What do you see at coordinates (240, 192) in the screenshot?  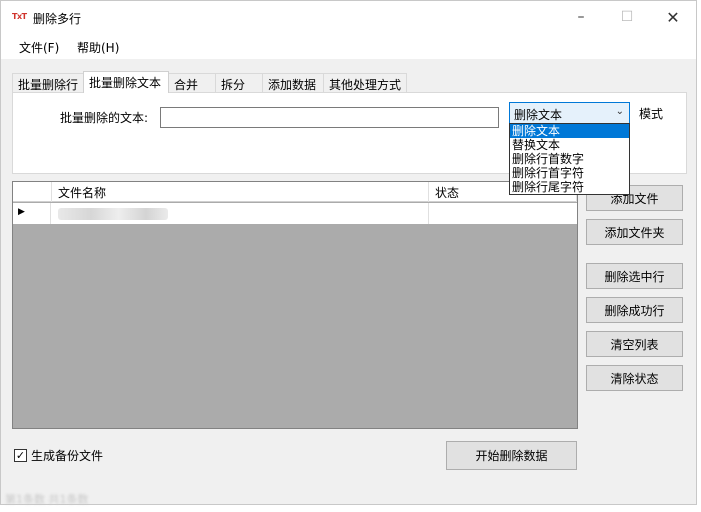 I see `column-header-filename: 文件名称` at bounding box center [240, 192].